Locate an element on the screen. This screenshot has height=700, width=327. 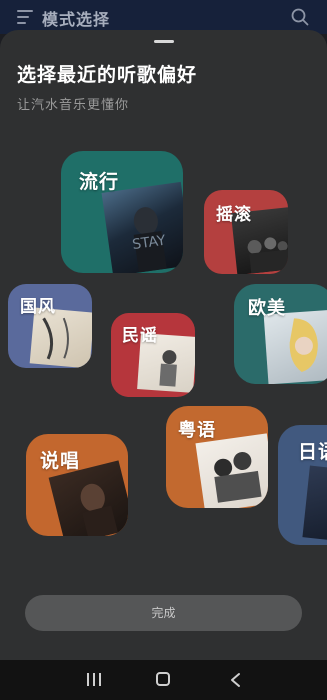
genre-card-cantonese: 粤语 is located at coordinates (217, 457).